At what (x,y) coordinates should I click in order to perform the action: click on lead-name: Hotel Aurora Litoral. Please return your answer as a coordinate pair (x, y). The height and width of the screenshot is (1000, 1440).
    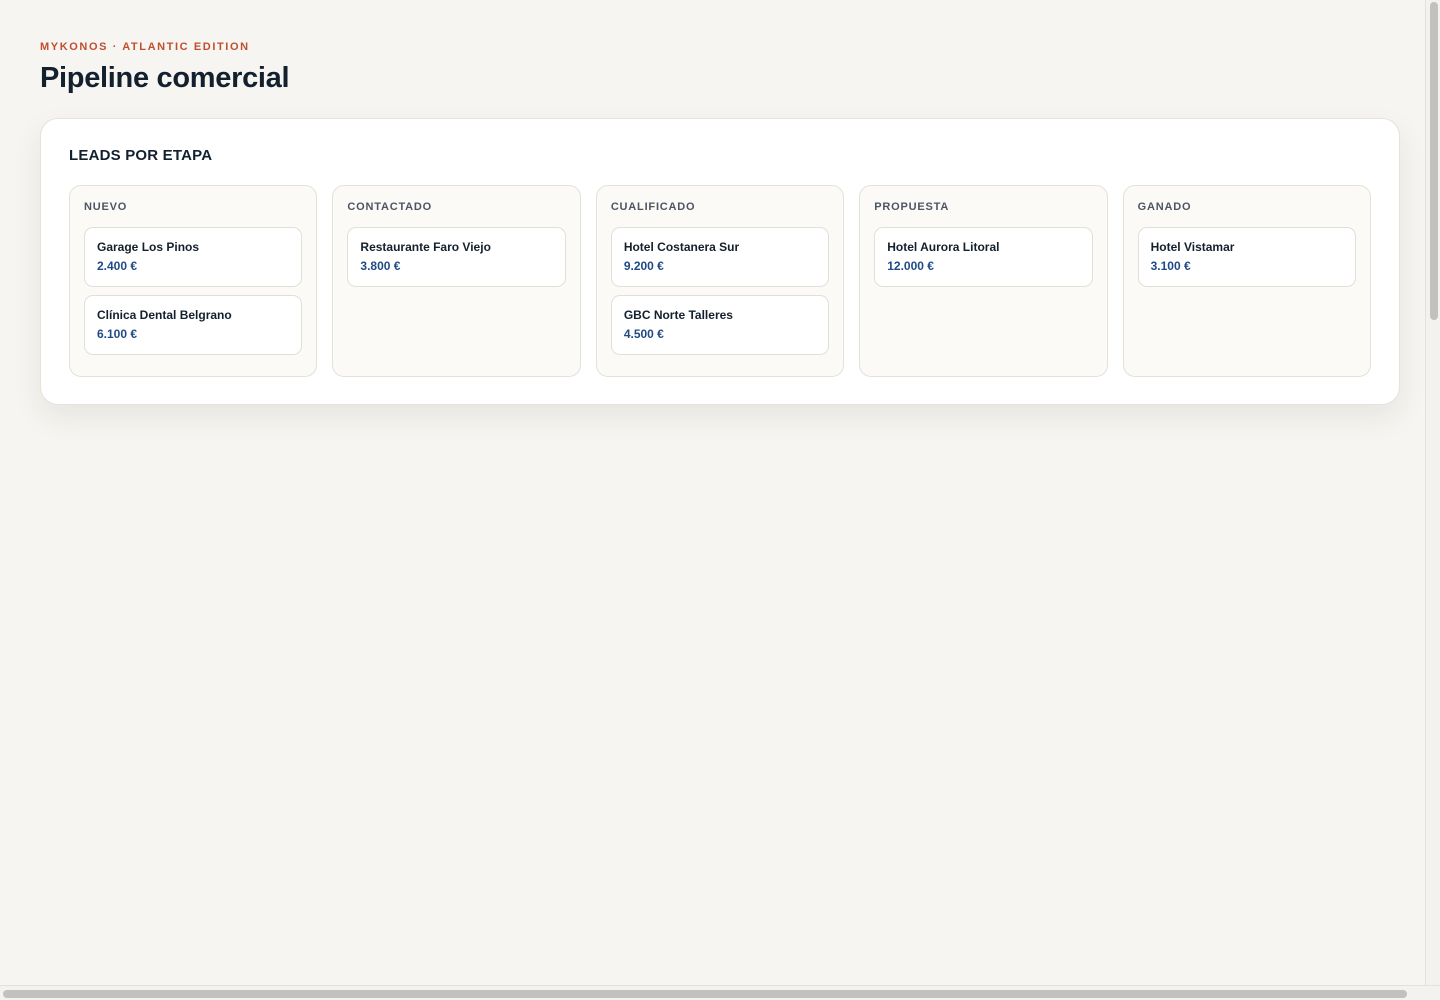
    Looking at the image, I should click on (943, 247).